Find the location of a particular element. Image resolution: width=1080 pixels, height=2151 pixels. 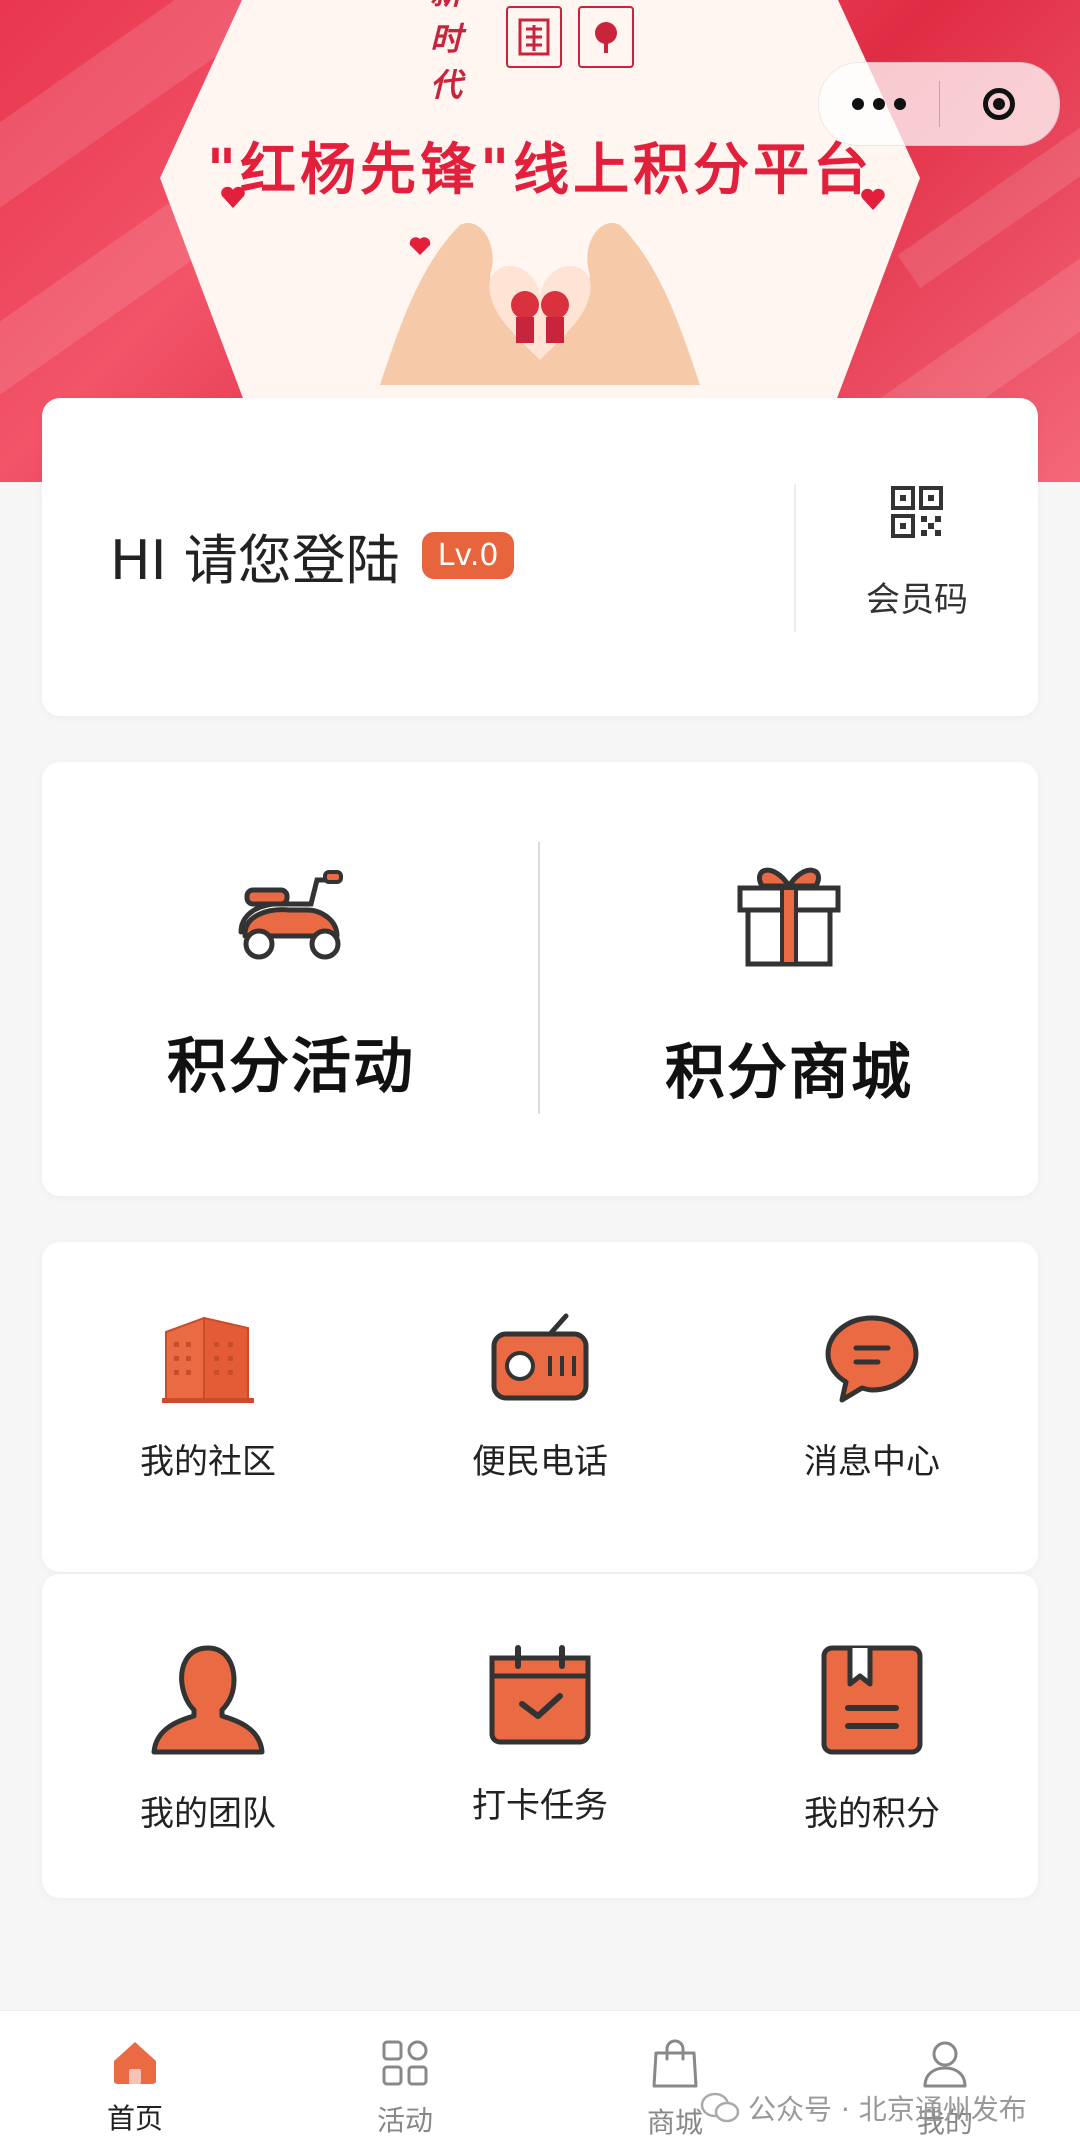

grid-item-label: 我的积分 is located at coordinates (872, 1814).